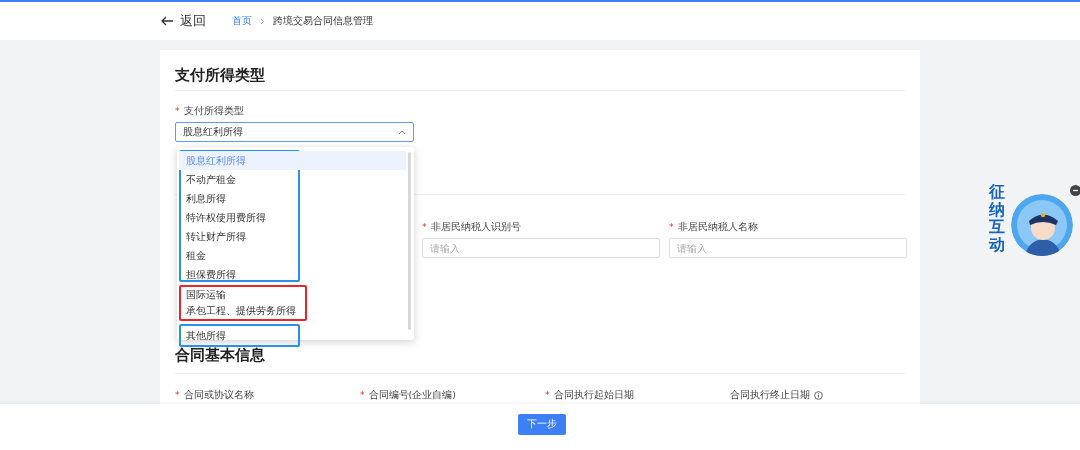 The width and height of the screenshot is (1080, 450). What do you see at coordinates (239, 217) in the screenshot?
I see `dropdown-option: 特许权使用费所得` at bounding box center [239, 217].